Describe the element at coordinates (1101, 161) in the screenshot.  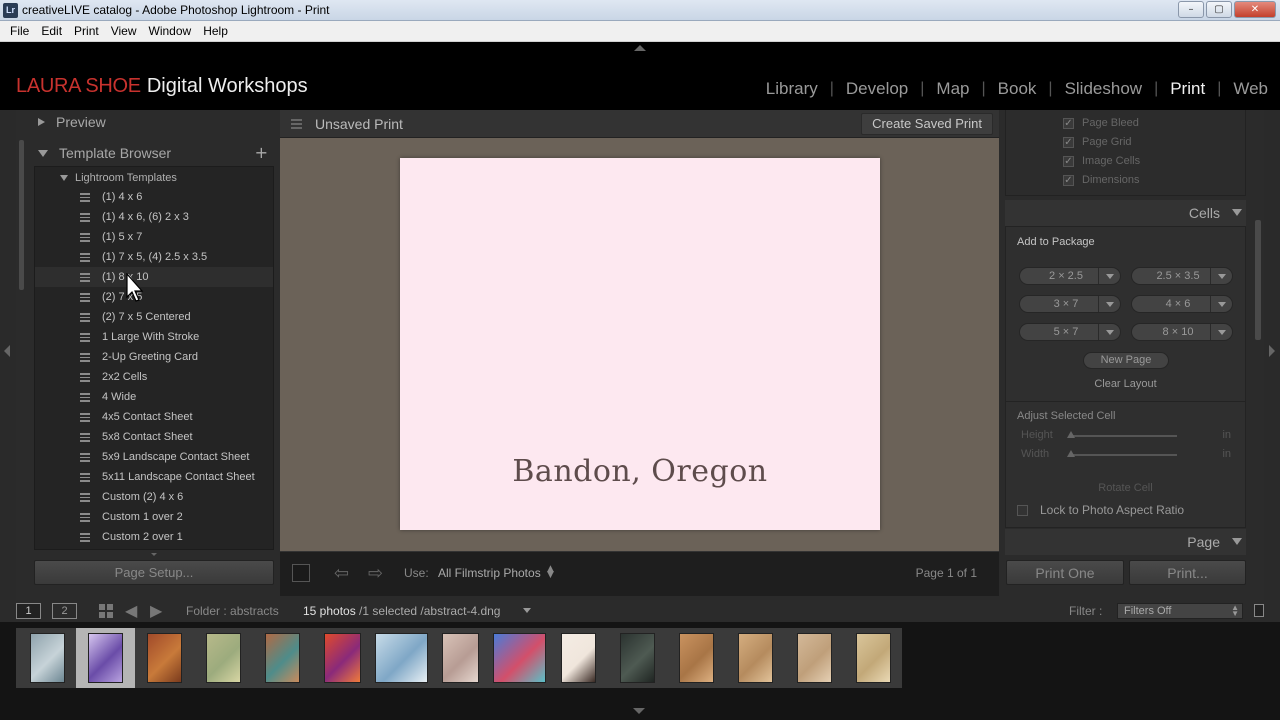
I see `guide-image-cells: ✓ Image Cells` at that location.